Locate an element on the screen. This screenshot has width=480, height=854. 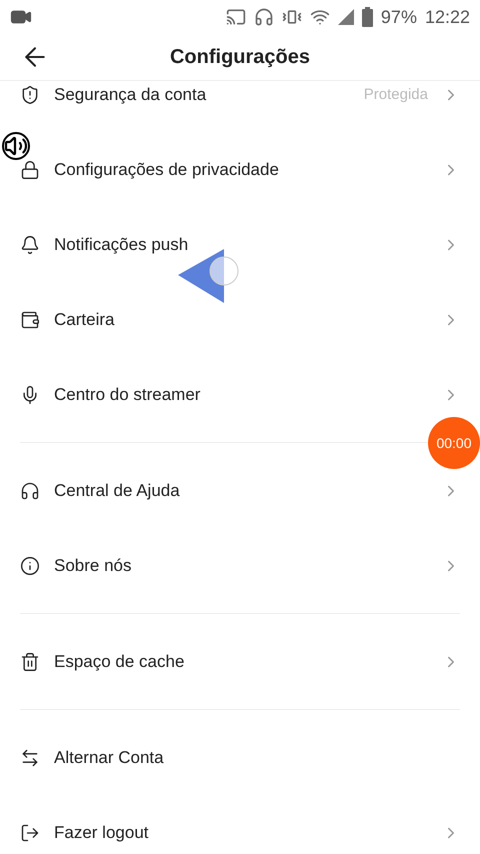
battery-icon is located at coordinates (367, 17).